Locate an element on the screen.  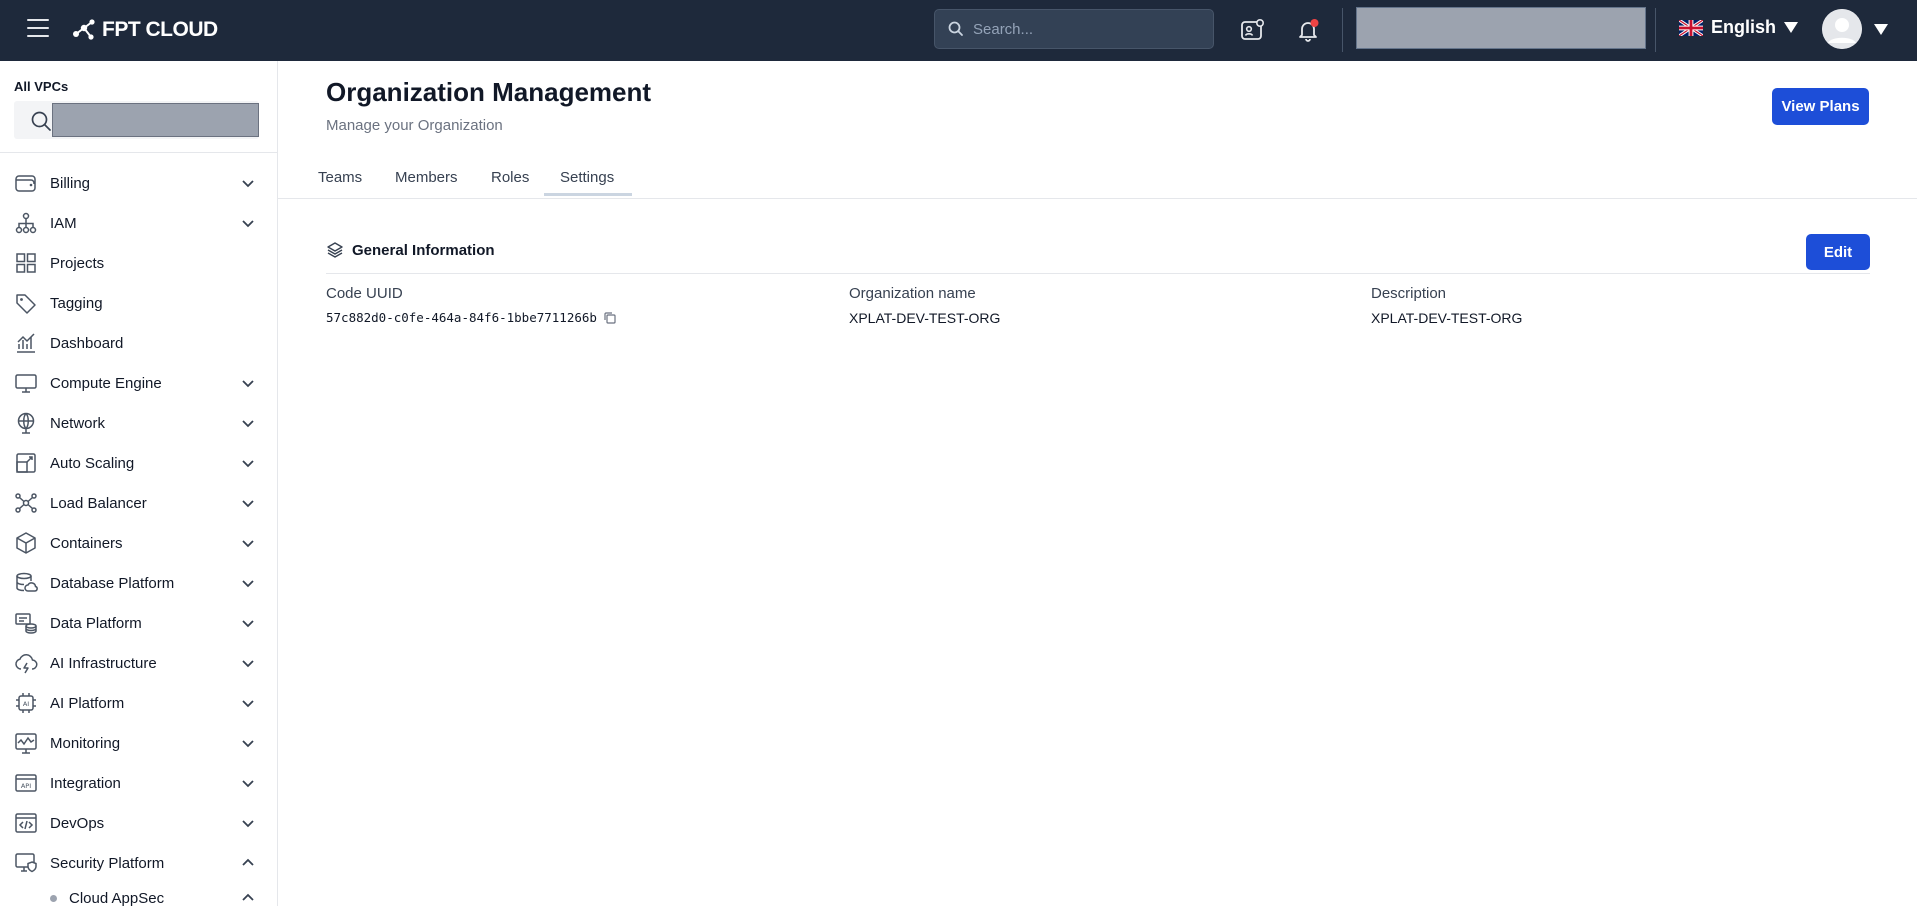
sidebar-item-compute-engine: Compute Engine is located at coordinates (138, 383).